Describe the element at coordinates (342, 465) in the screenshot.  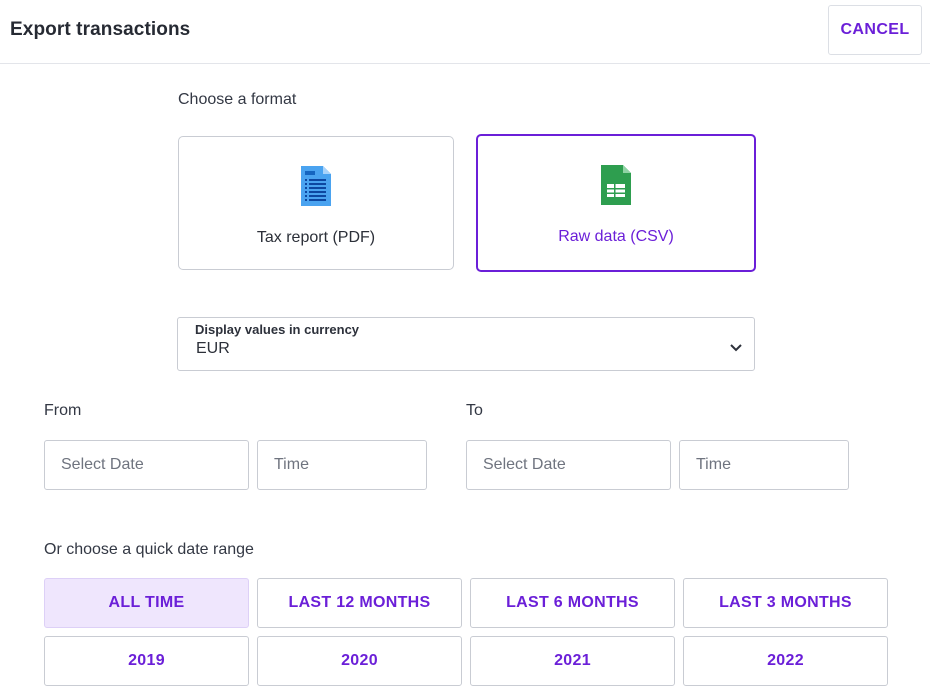
I see `from-time-input` at that location.